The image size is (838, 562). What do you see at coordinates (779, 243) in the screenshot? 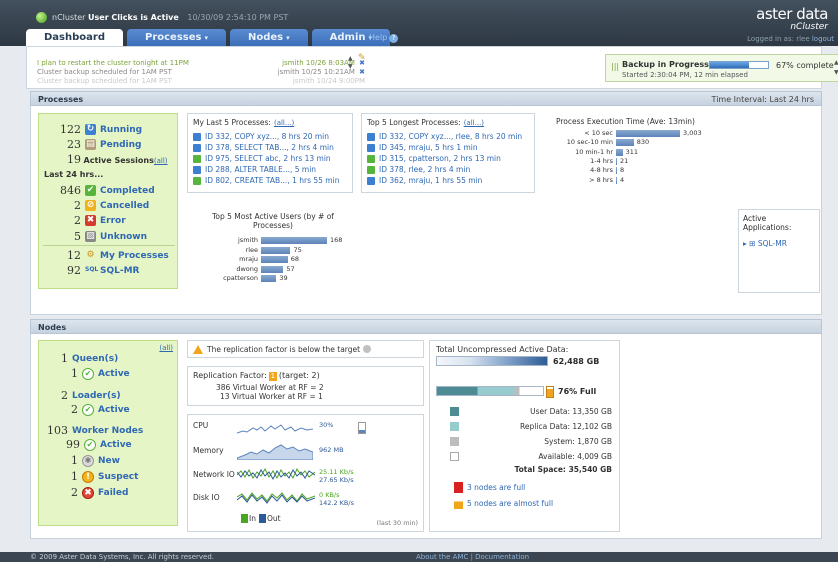
I see `app-sql-mr: ▸ ⊞ SQL-MR` at bounding box center [779, 243].